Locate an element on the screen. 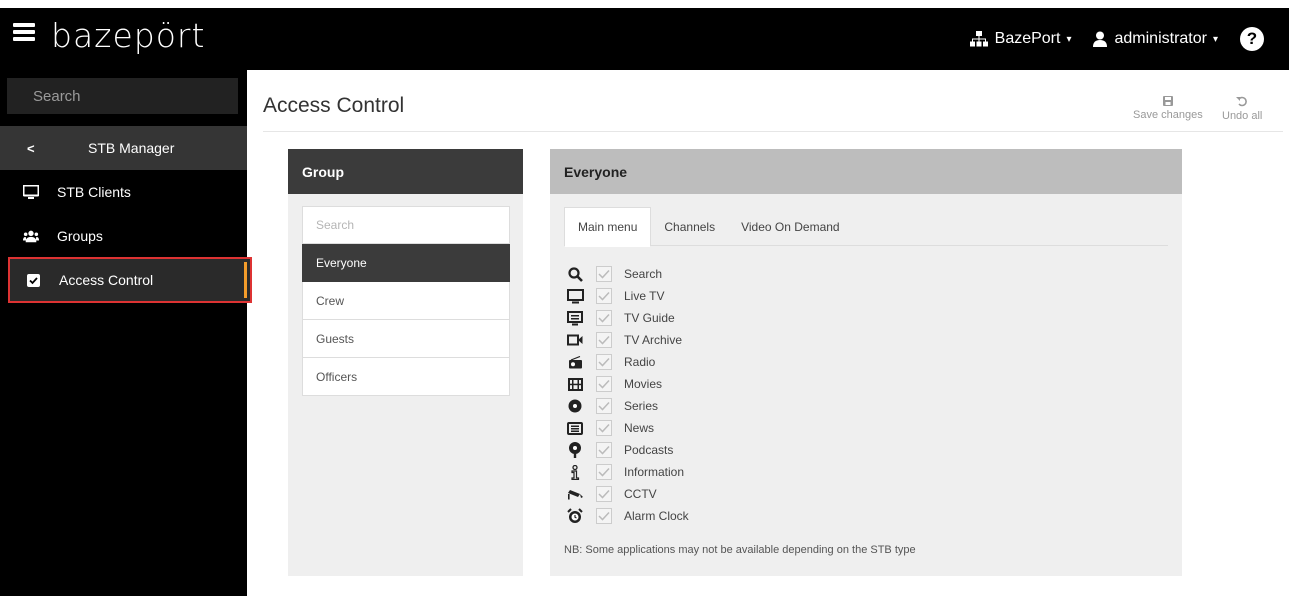  sidebar-section-title: STB Manager is located at coordinates (131, 148).